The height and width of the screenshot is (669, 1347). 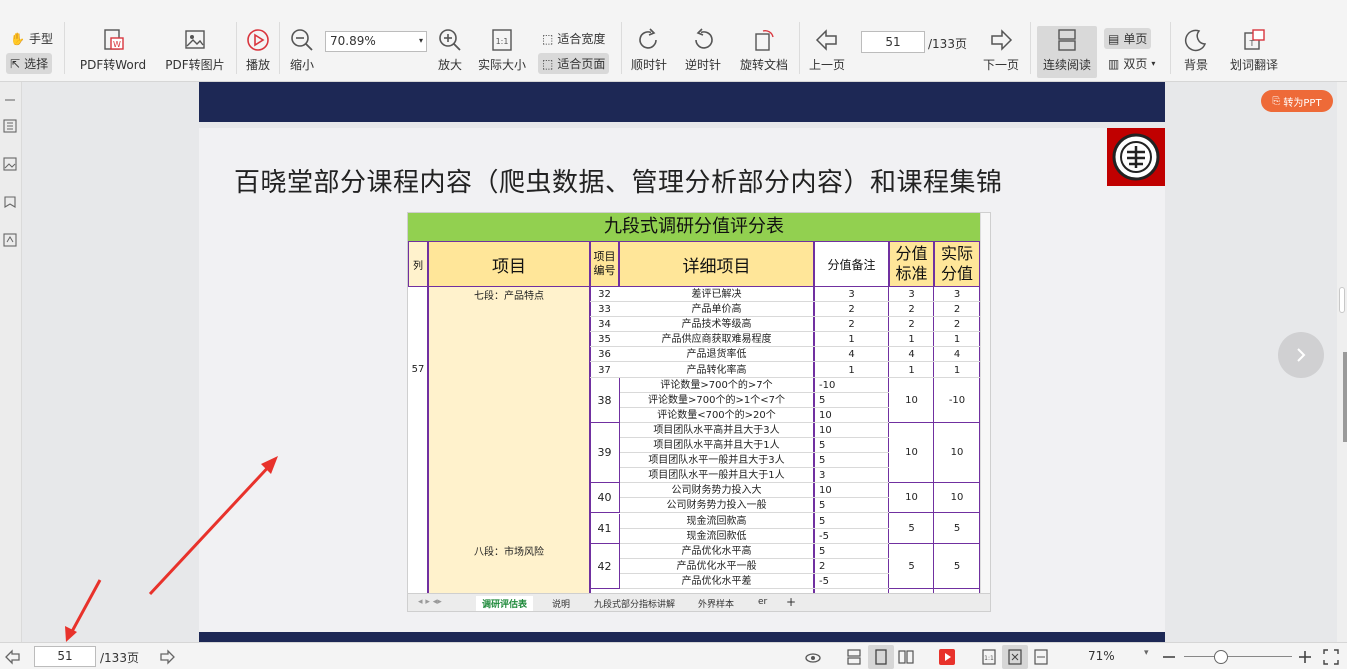 I want to click on hand-label: 手型, so click(x=40, y=39).